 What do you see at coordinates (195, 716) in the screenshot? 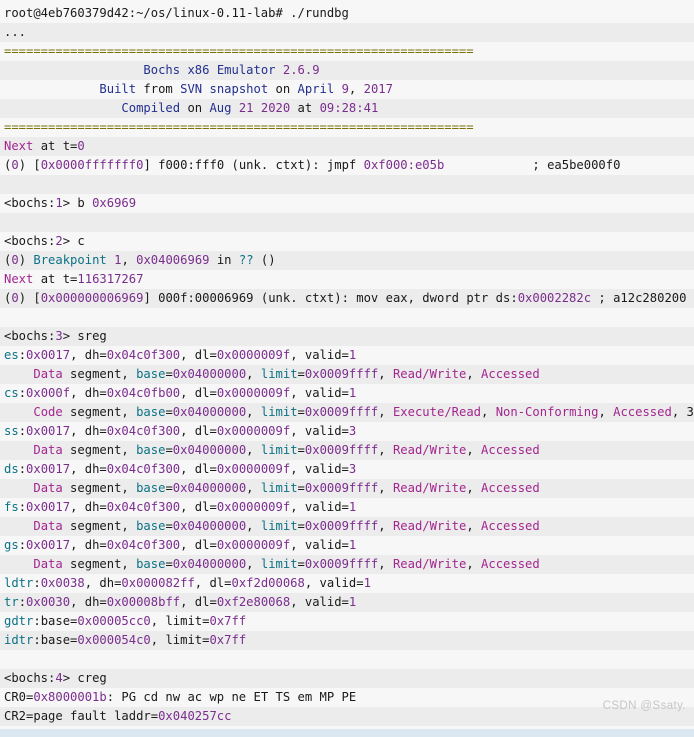
I see `token: 0x040257cc` at bounding box center [195, 716].